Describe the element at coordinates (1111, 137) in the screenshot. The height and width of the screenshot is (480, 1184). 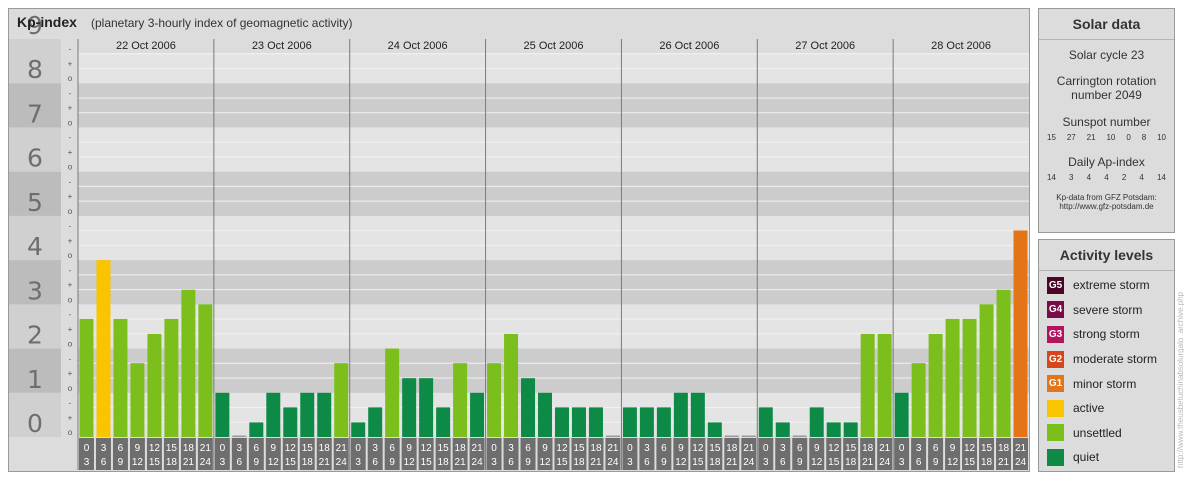
I see `sunspot-value: 10` at that location.